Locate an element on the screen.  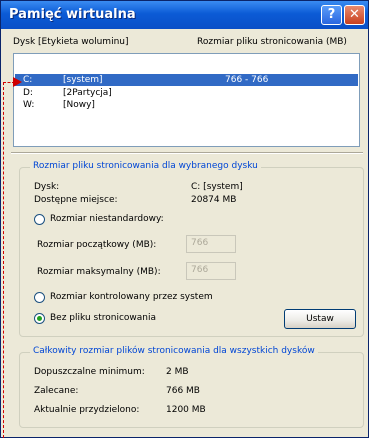
drive-letter: C: is located at coordinates (28, 80).